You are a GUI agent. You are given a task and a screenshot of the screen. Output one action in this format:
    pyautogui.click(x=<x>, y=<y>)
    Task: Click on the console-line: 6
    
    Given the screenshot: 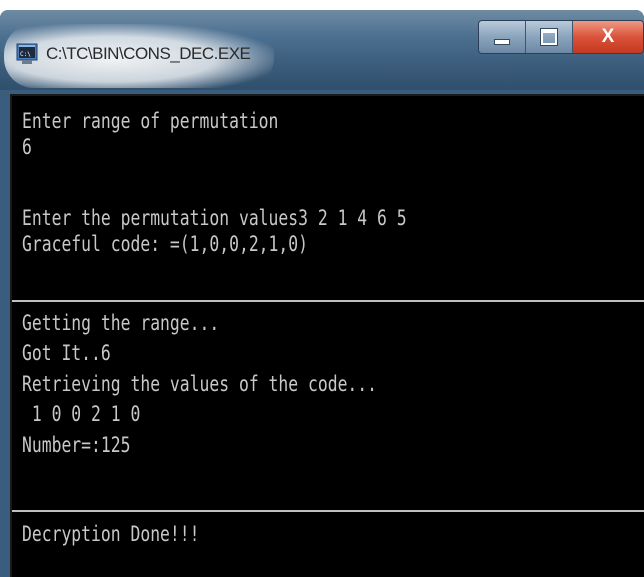 What is the action you would take?
    pyautogui.click(x=27, y=147)
    